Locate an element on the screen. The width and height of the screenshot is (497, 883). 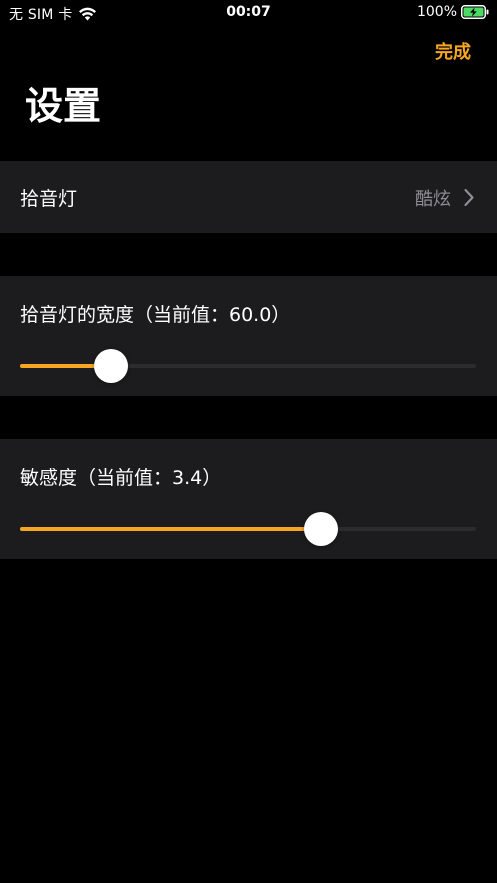
width-cell: 拾音灯的宽度（当前值：60.0） is located at coordinates (248, 336).